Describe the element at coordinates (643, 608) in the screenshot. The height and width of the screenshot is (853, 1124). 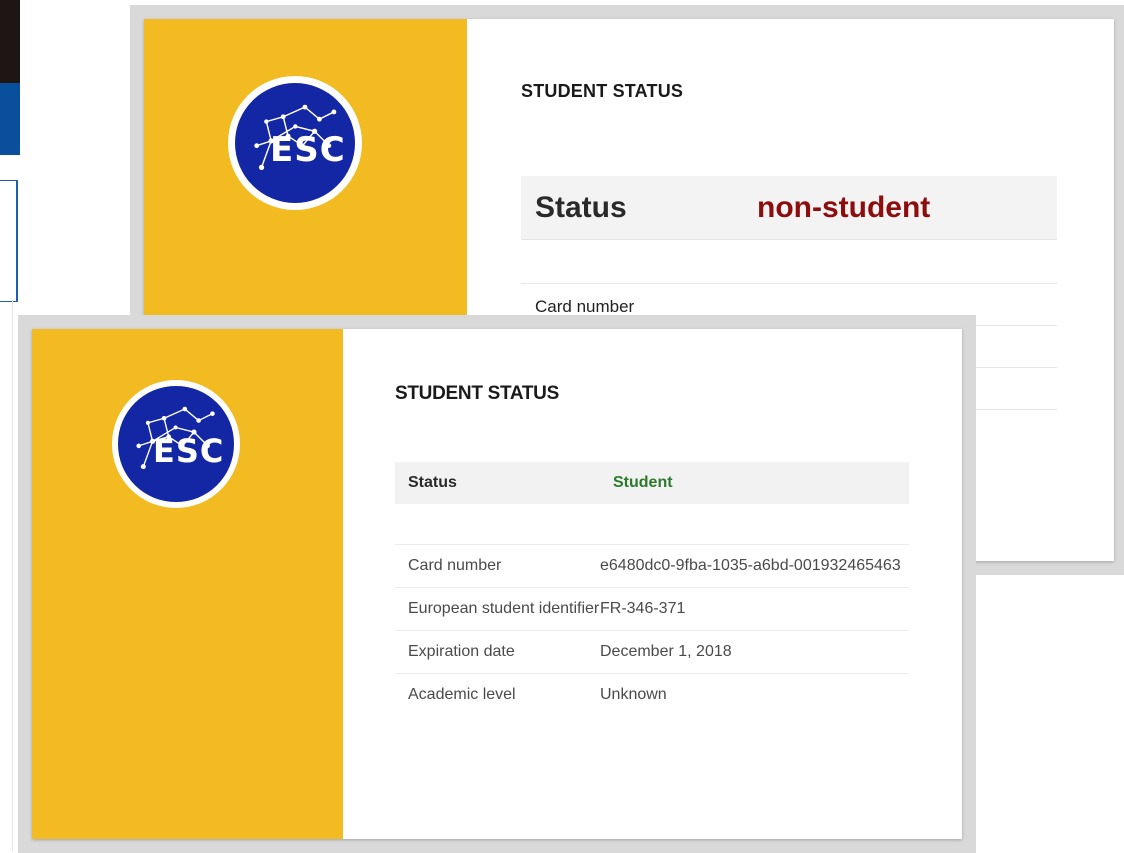
I see `detail-value: FR-346-371` at that location.